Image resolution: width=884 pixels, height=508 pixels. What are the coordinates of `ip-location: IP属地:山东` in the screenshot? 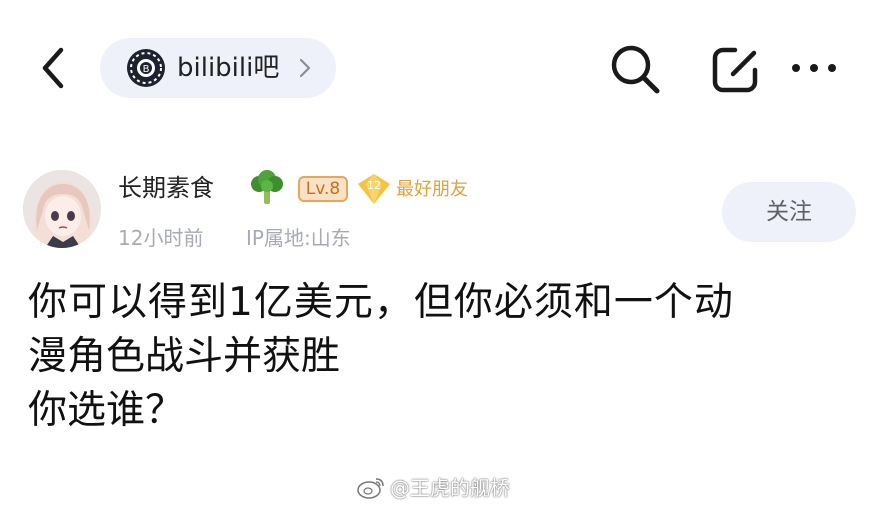 It's located at (298, 238).